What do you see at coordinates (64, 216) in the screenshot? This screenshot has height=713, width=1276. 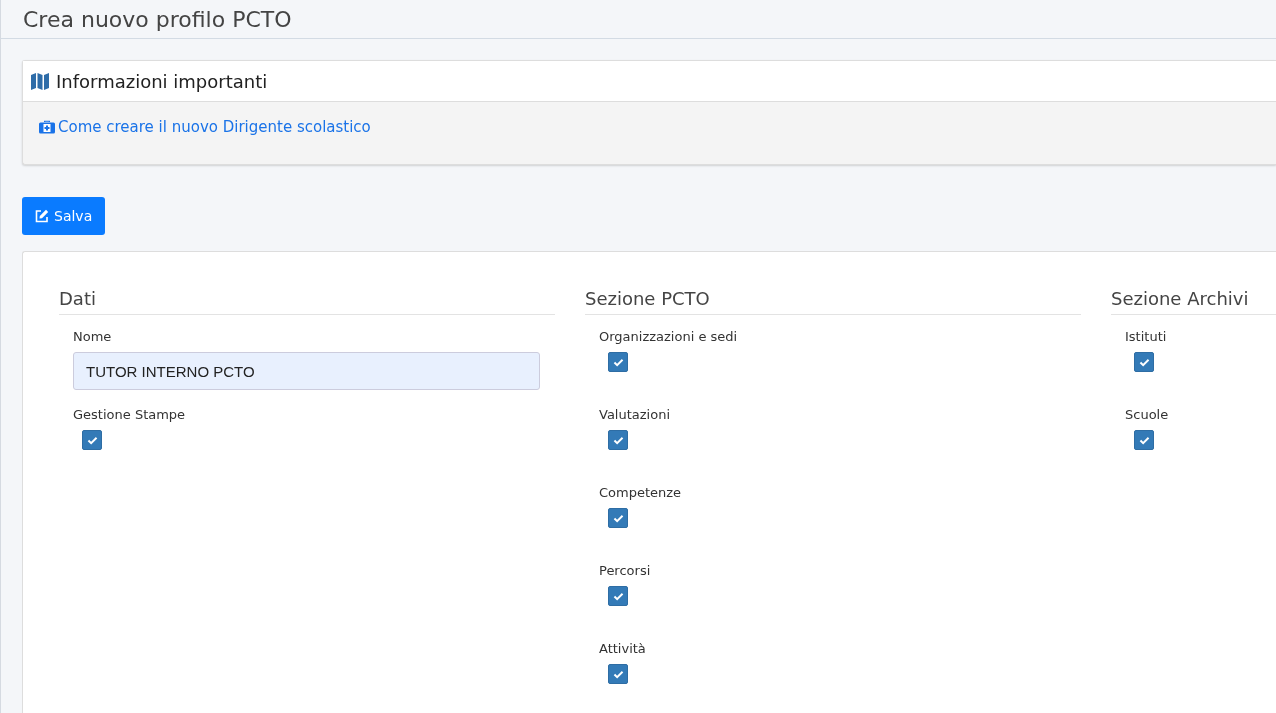 I see `save-button: Salva` at bounding box center [64, 216].